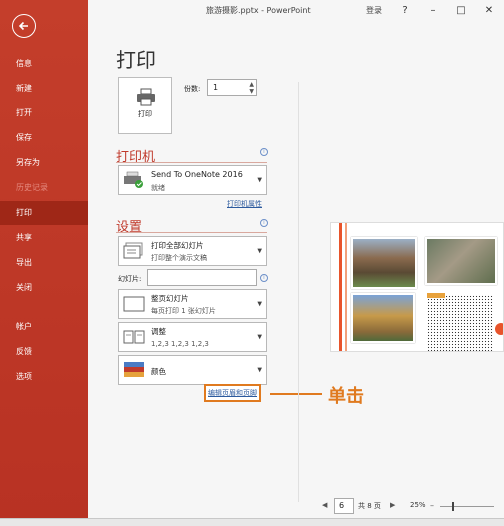  What do you see at coordinates (436, 295) in the screenshot?
I see `slide-text-heading` at bounding box center [436, 295].